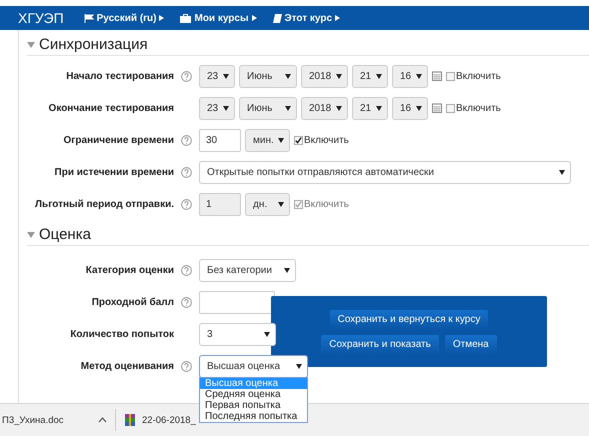 The image size is (589, 436). What do you see at coordinates (186, 18) in the screenshot?
I see `briefcase-icon` at bounding box center [186, 18].